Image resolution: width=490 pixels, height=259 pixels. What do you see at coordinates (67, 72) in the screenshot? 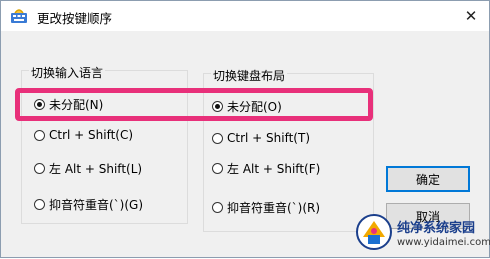
I see `switch-input-language-label: 切换输入语言` at bounding box center [67, 72].